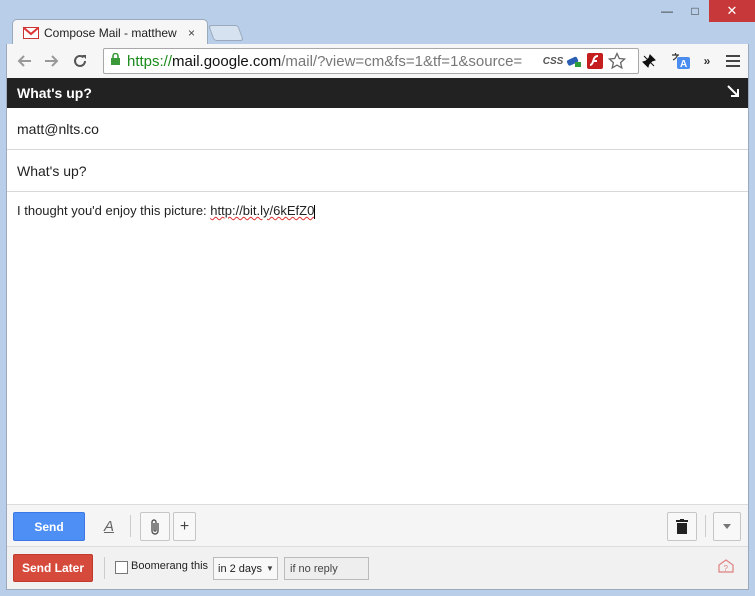 The image size is (755, 596). I want to click on text-cursor, so click(315, 211).